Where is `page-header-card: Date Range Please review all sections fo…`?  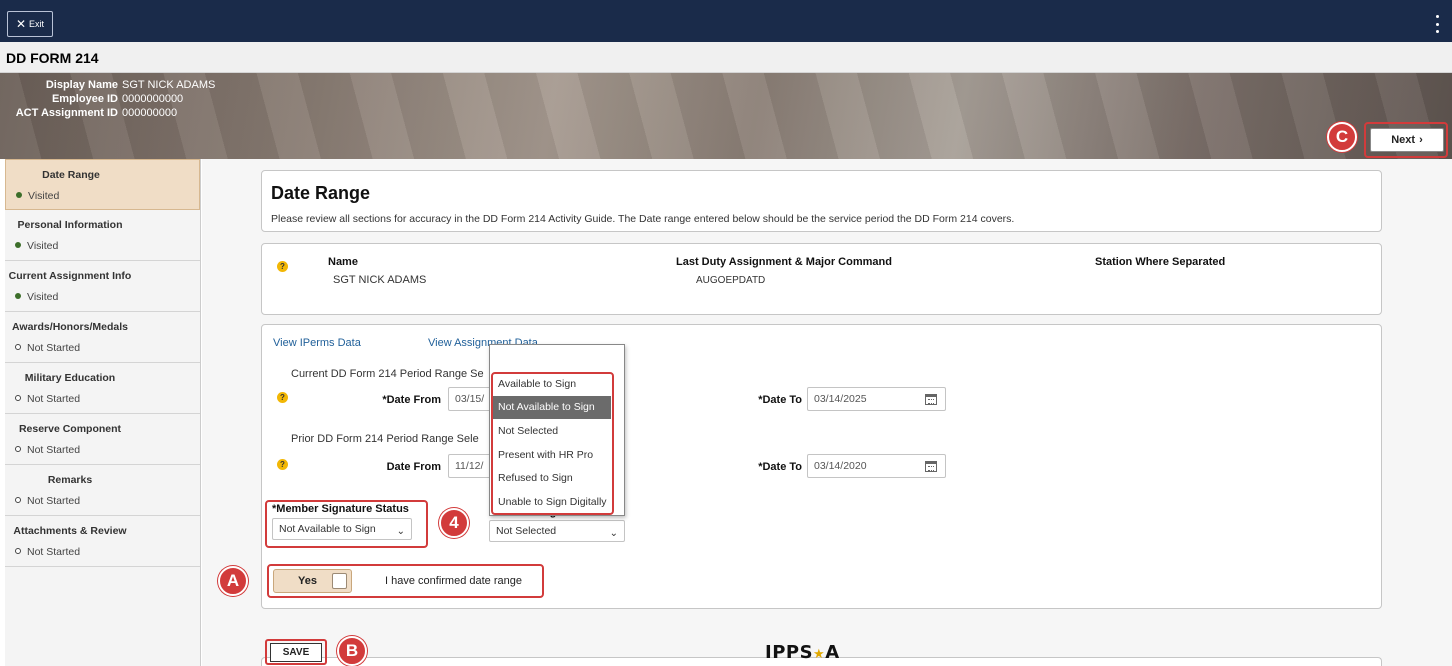
page-header-card: Date Range Please review all sections fo… is located at coordinates (821, 201).